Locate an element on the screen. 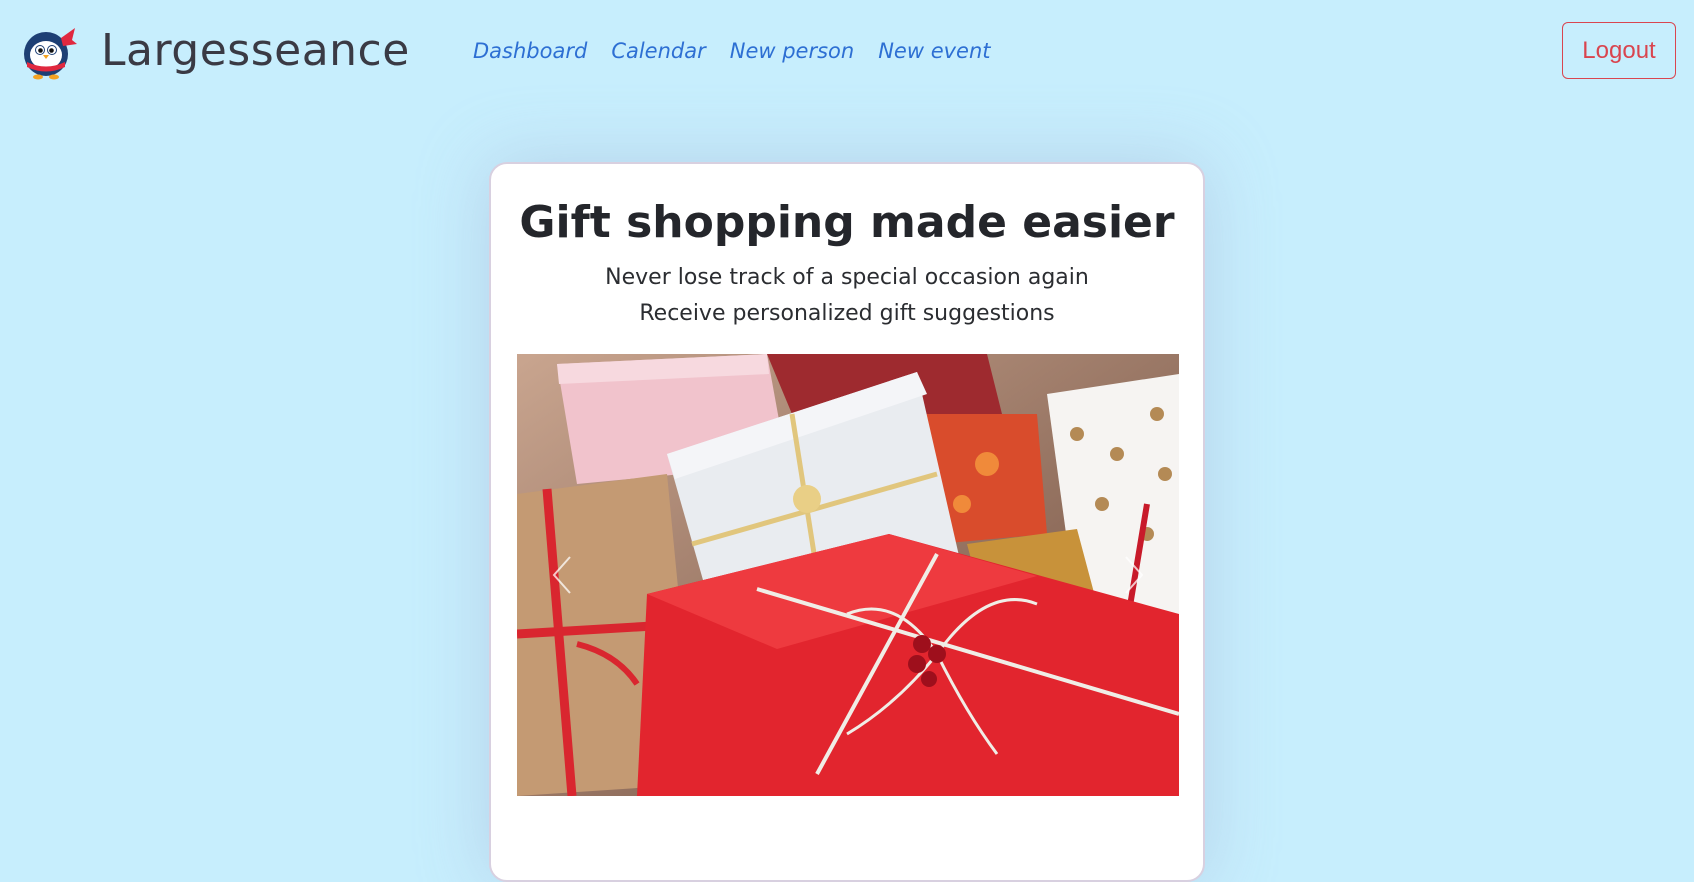 The height and width of the screenshot is (882, 1694). hero-title: Gift shopping made easier is located at coordinates (847, 222).